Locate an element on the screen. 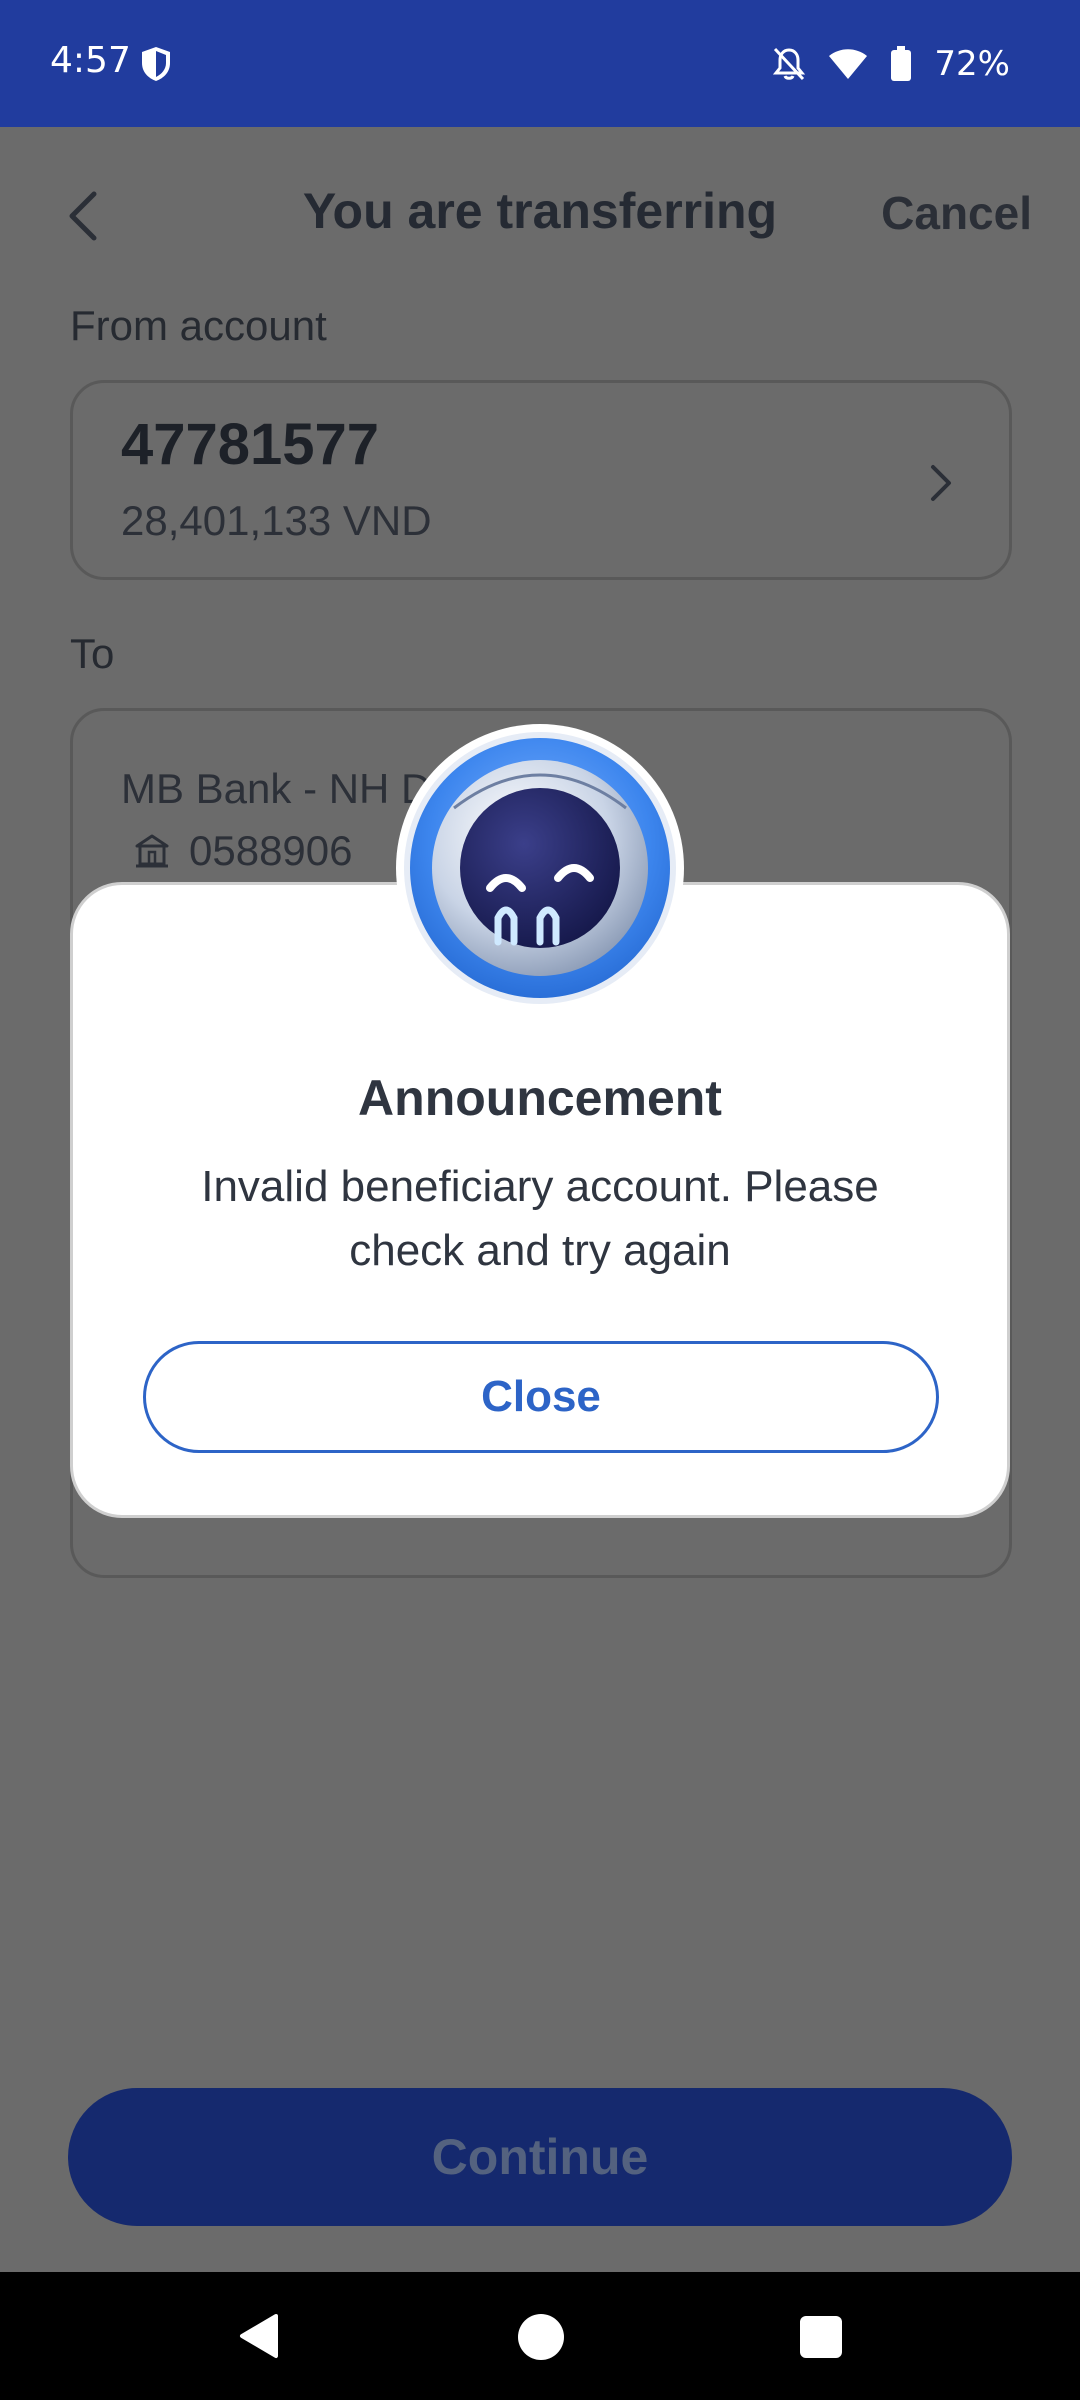  account-number: 47781577 is located at coordinates (250, 444).